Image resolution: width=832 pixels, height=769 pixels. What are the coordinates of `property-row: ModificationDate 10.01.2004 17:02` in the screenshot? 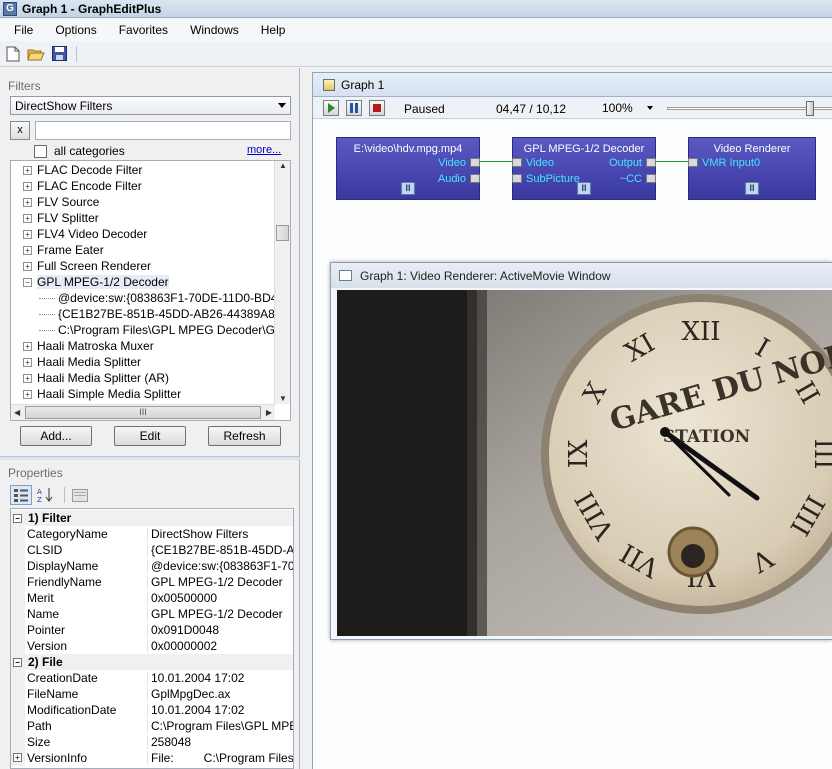 It's located at (152, 710).